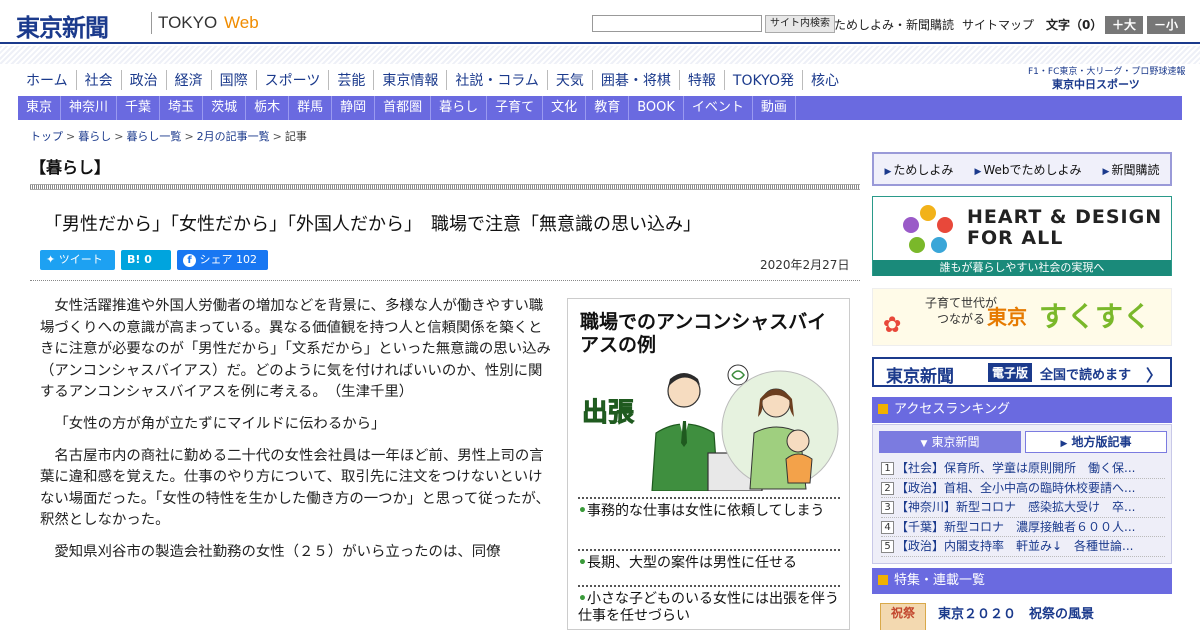 This screenshot has height=630, width=1200. I want to click on main-nav-item: 天気, so click(569, 80).